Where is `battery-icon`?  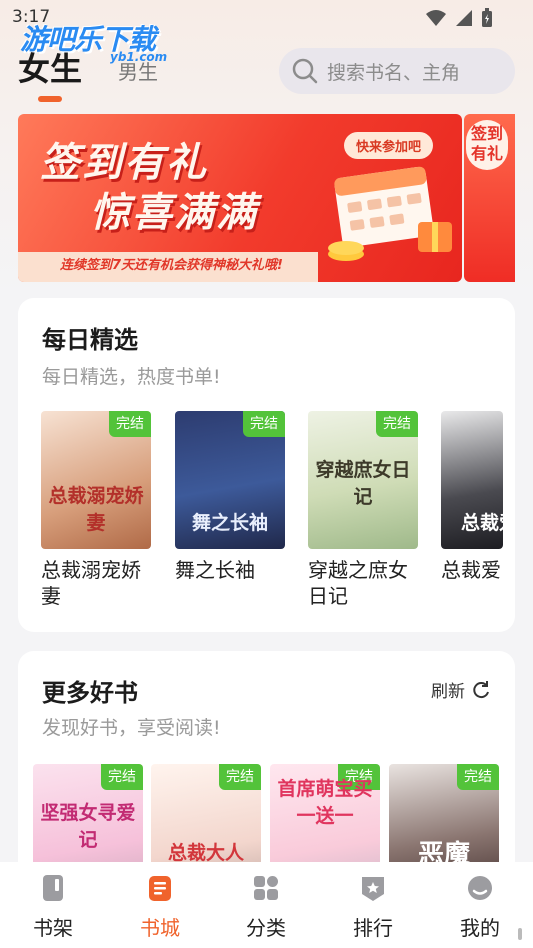 battery-icon is located at coordinates (487, 17).